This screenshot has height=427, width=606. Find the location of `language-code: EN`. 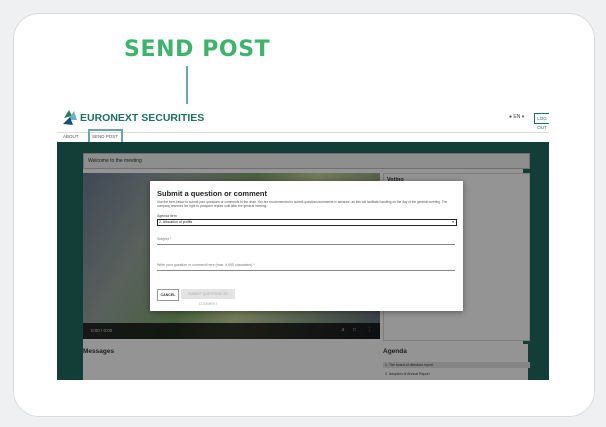

language-code: EN is located at coordinates (517, 117).